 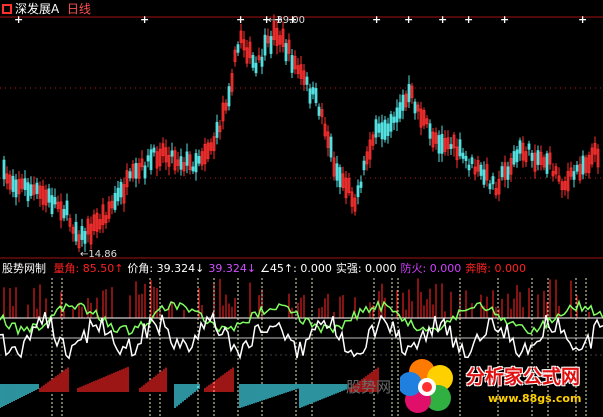 I want to click on indicator-name: 股势网制, so click(x=24, y=268).